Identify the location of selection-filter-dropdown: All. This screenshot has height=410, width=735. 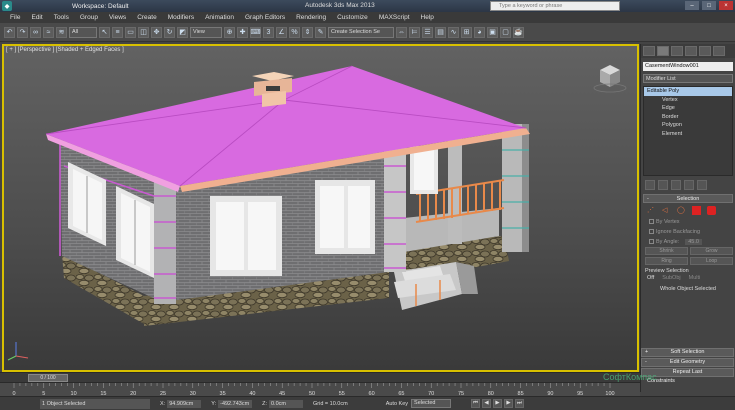
(83, 32).